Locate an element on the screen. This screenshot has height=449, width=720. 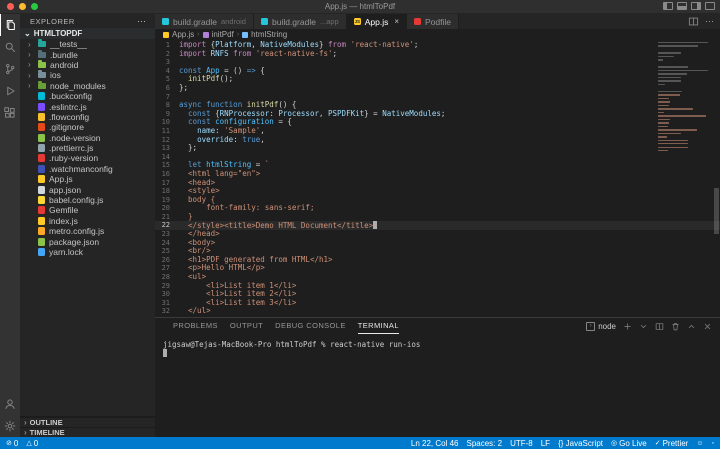
split-editor-icon is located at coordinates (693, 21).